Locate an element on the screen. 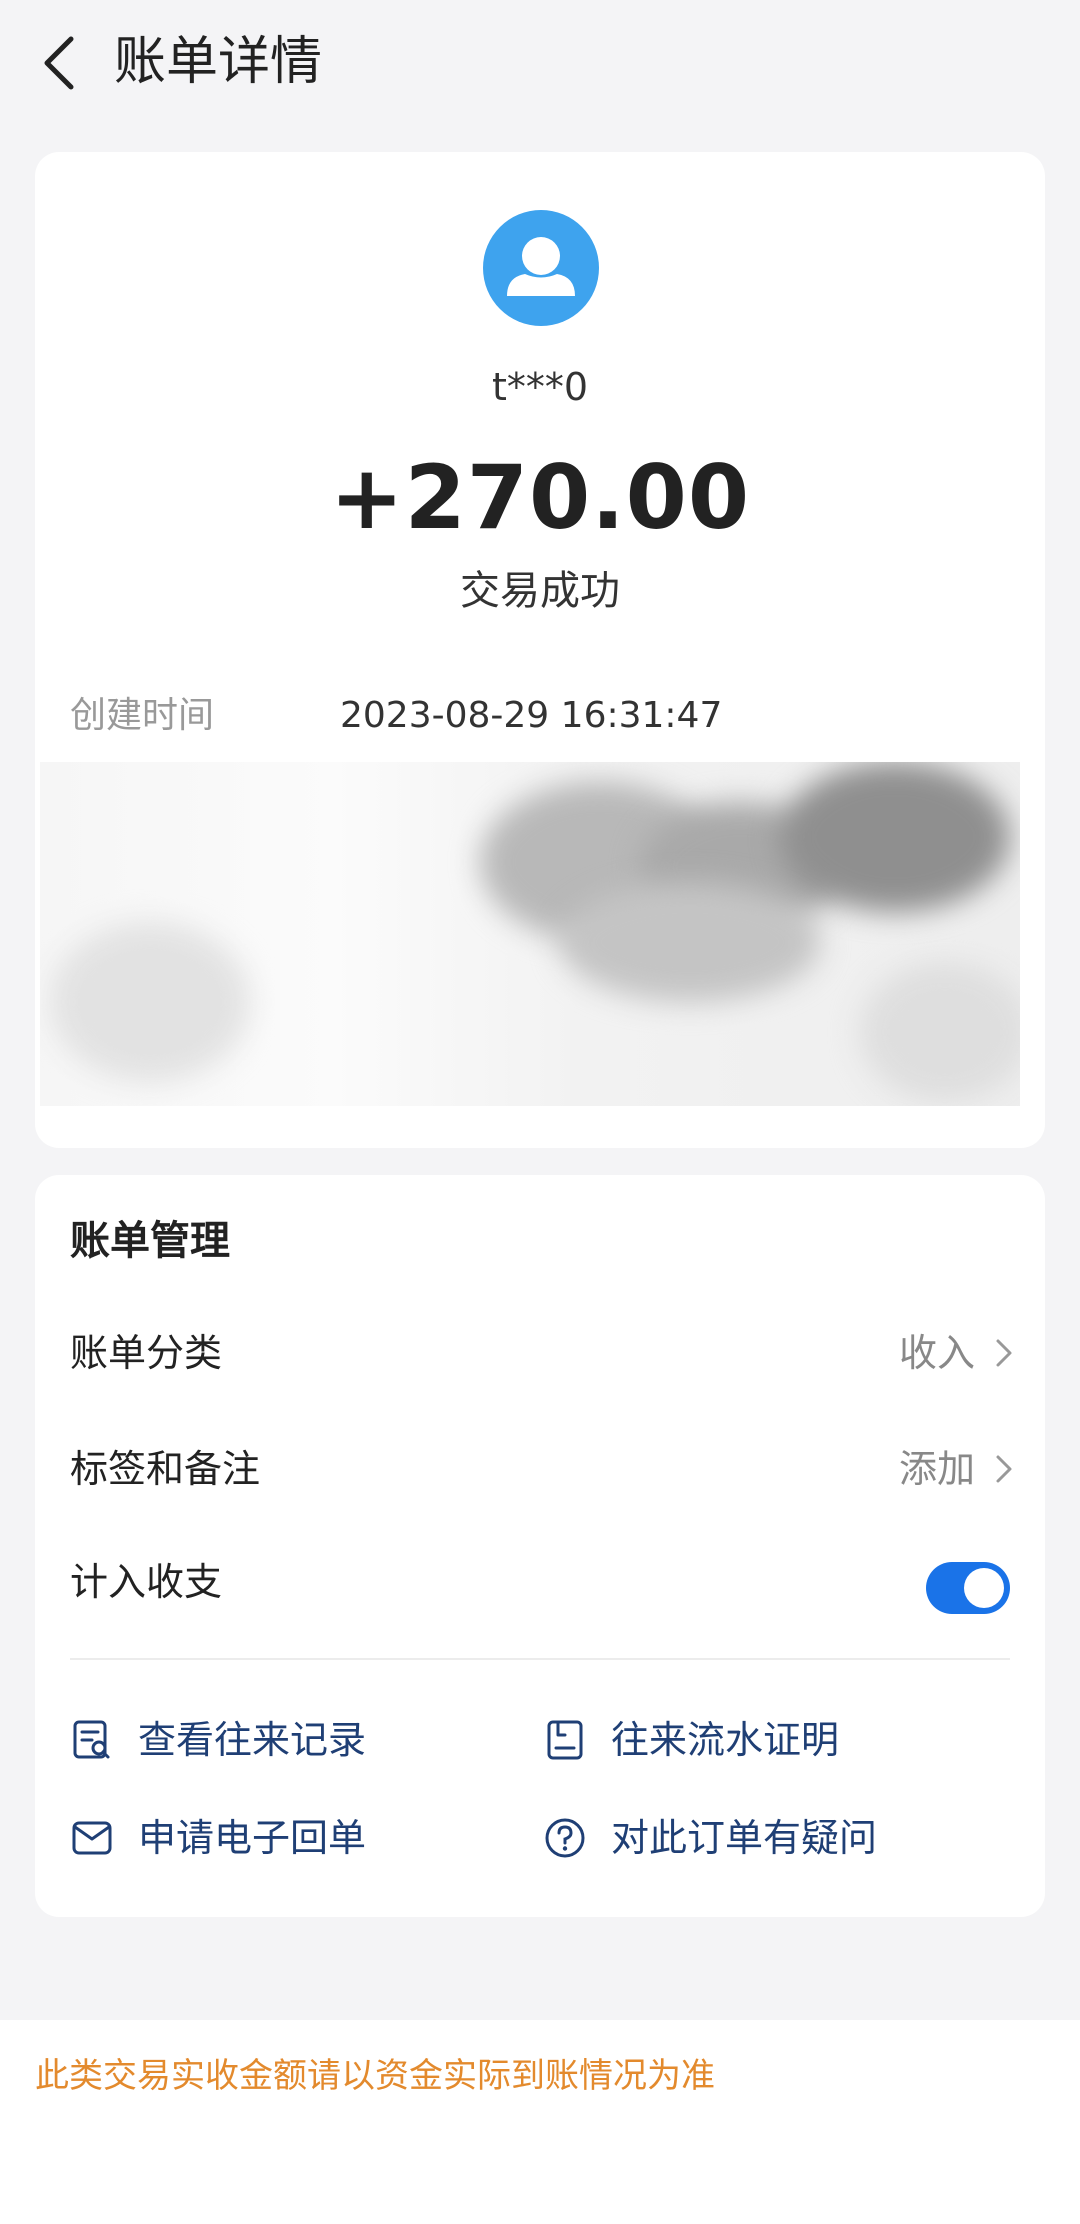  e-receipt-label: 申请电子回单 is located at coordinates (252, 1838).